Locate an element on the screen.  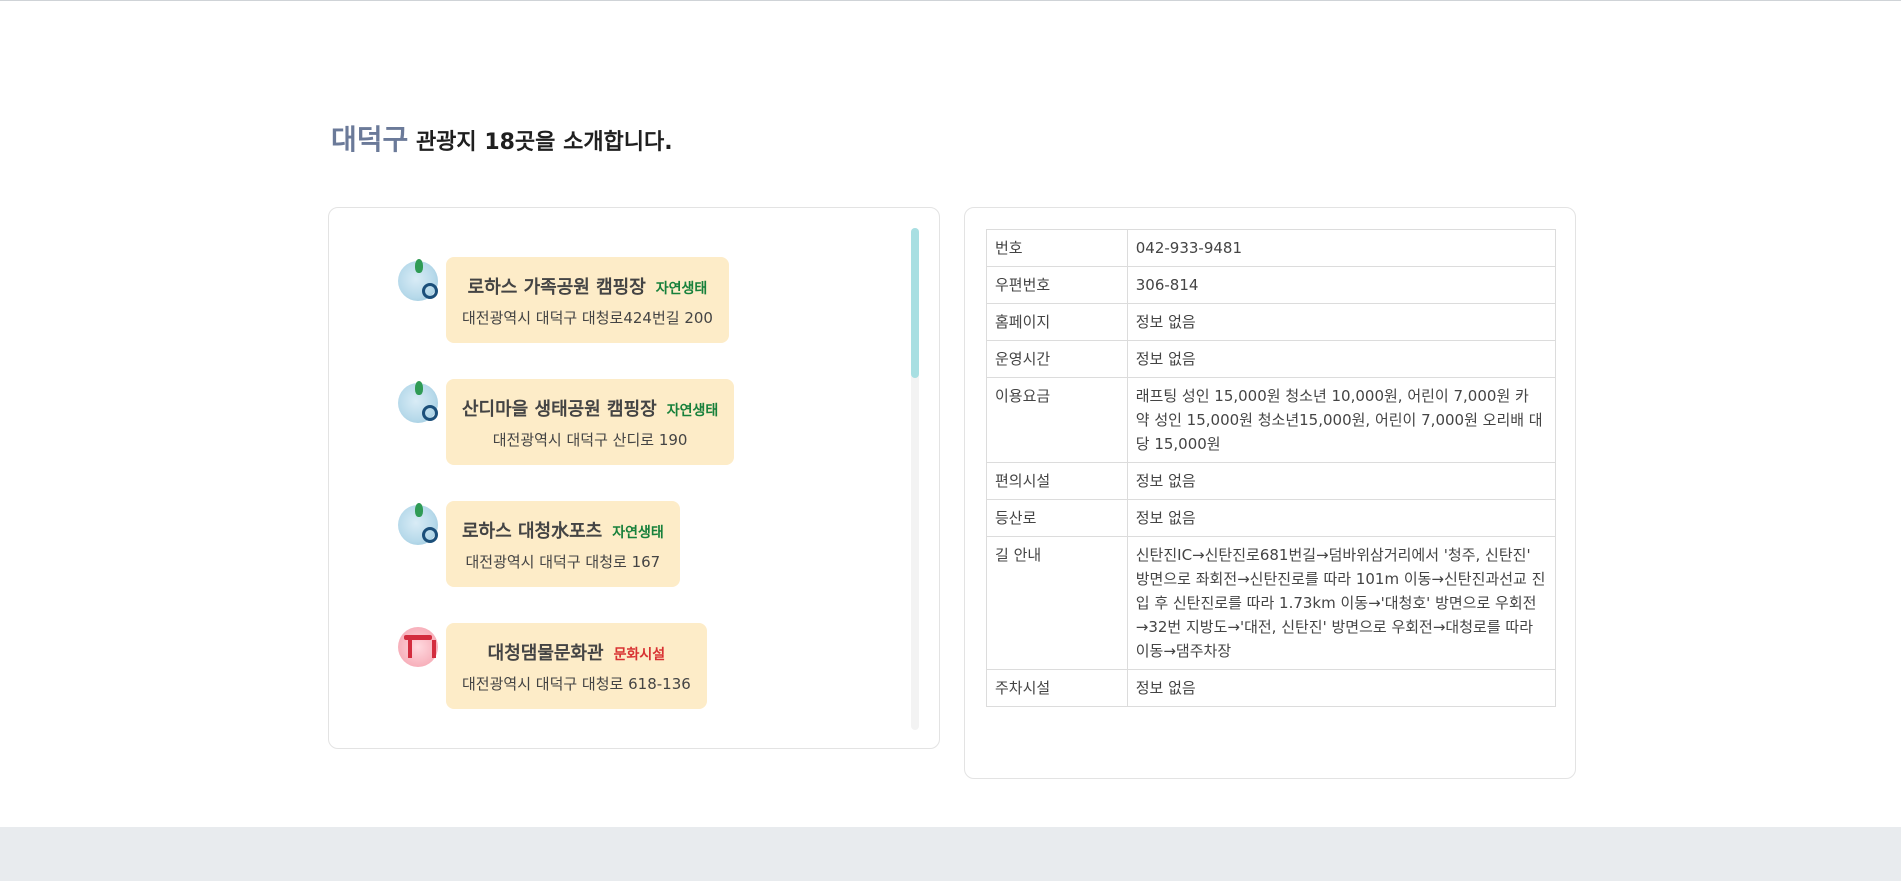
place-address: 대전광역시 대덕구 대청로 167 is located at coordinates (563, 562).